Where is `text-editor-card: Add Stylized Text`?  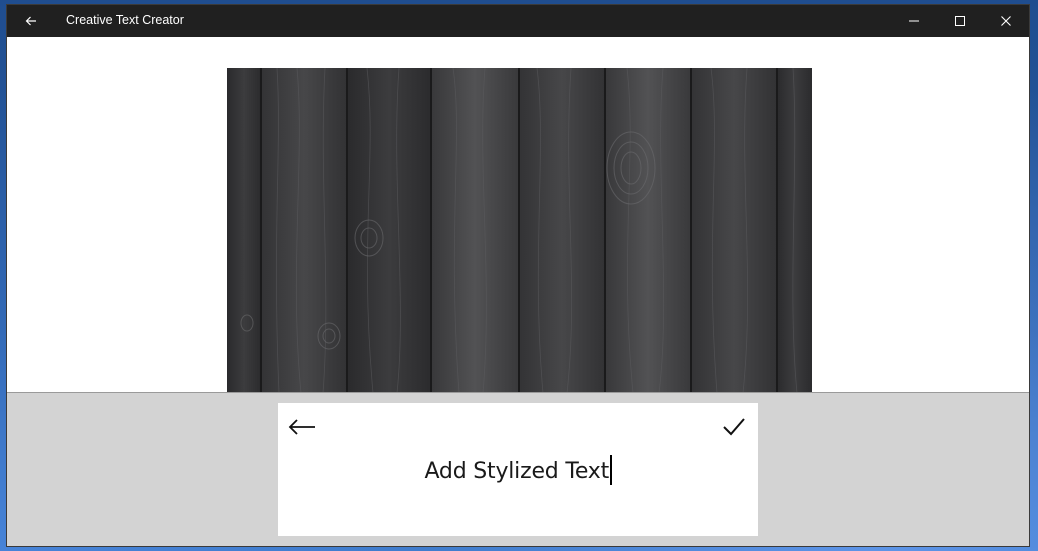 text-editor-card: Add Stylized Text is located at coordinates (518, 469).